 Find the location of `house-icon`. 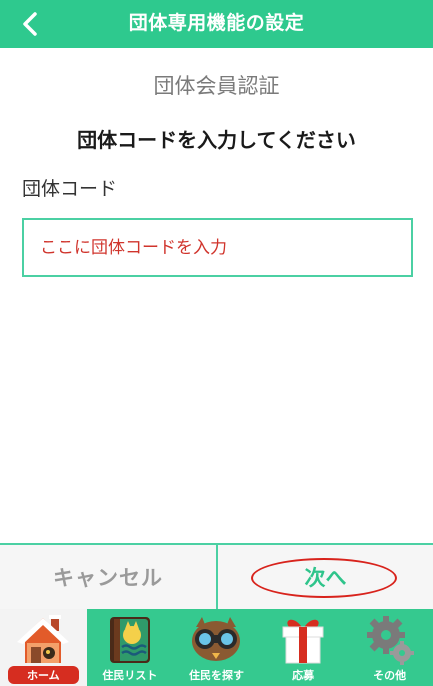

house-icon is located at coordinates (43, 639).